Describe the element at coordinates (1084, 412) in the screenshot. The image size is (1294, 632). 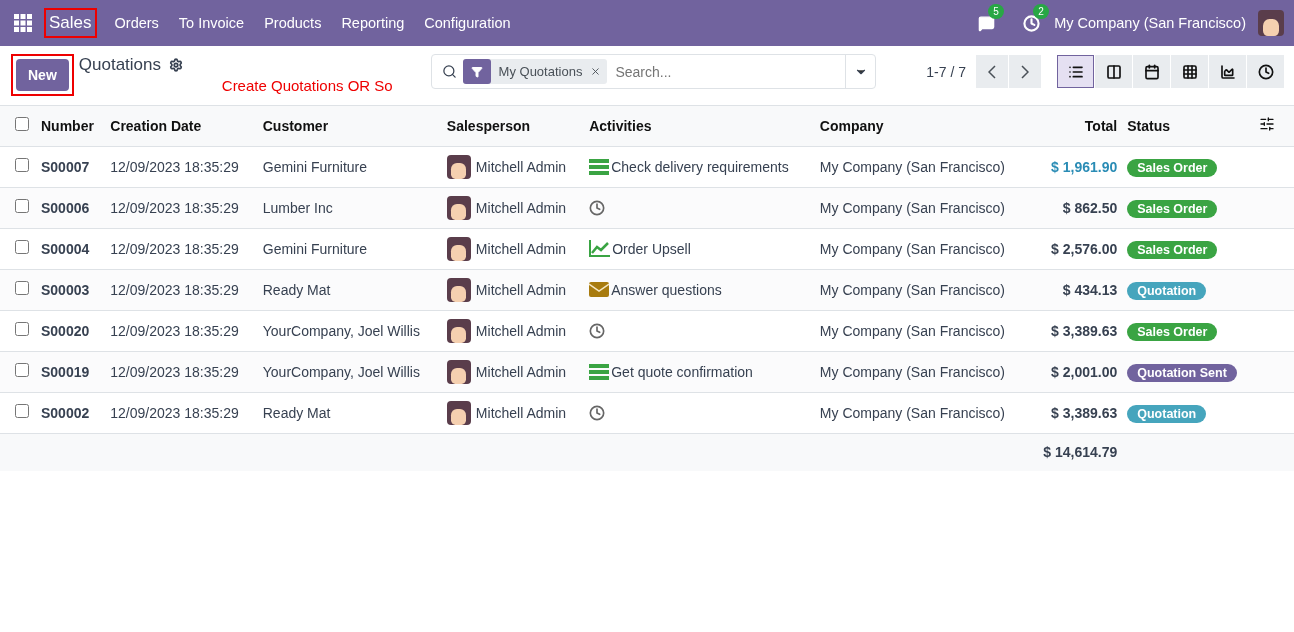
I see `order-total: $ 3,389.63` at that location.